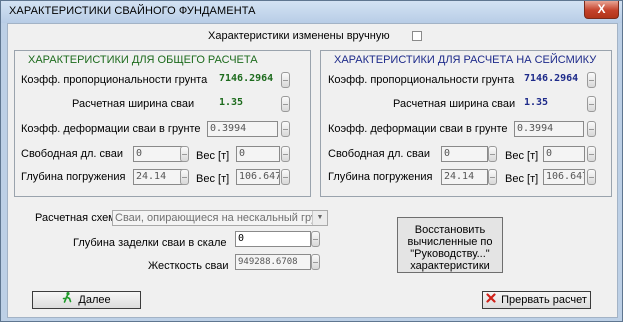 This screenshot has width=623, height=322. I want to click on general-deform-coef-label: Коэфф. деформации сваи в грунте, so click(111, 129).